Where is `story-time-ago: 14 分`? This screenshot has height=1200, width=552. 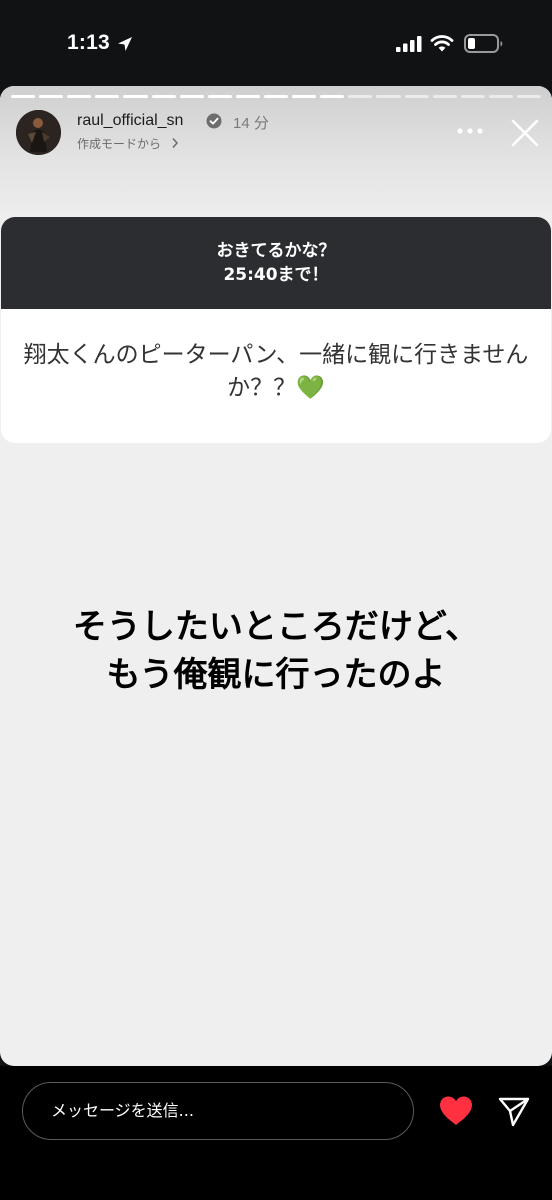 story-time-ago: 14 分 is located at coordinates (251, 123).